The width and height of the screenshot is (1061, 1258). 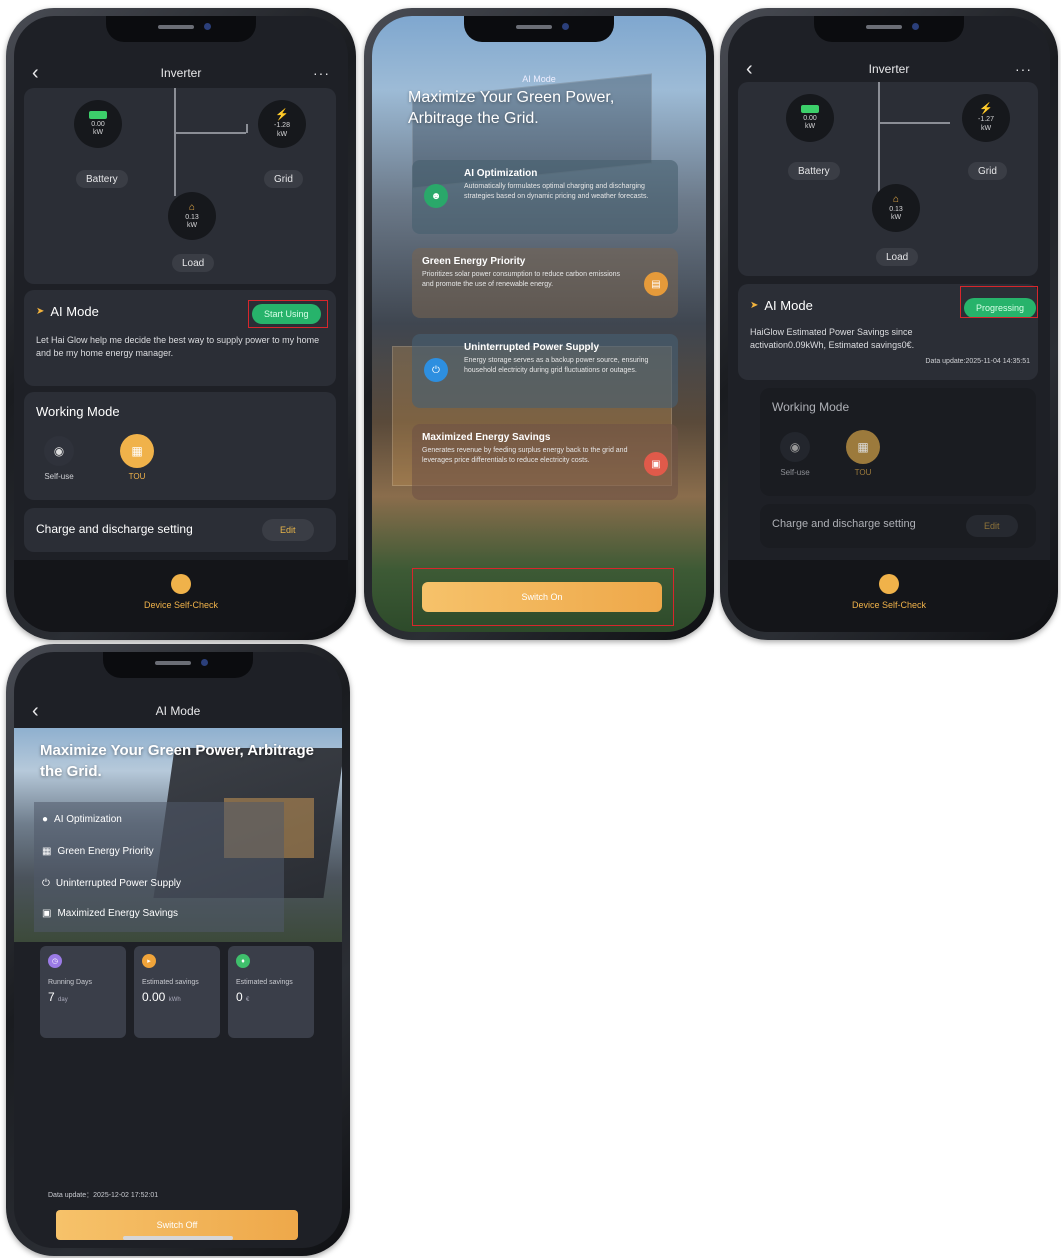 What do you see at coordinates (192, 207) in the screenshot?
I see `house-icon: ⌂` at bounding box center [192, 207].